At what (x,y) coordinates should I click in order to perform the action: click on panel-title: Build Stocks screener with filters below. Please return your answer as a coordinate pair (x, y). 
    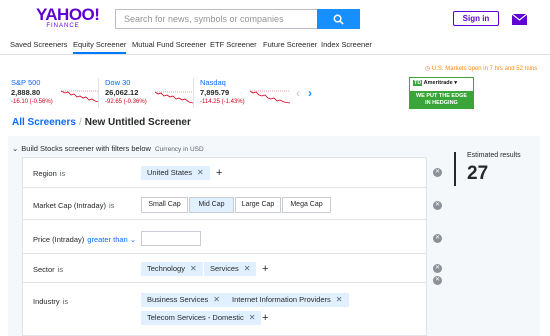
    Looking at the image, I should click on (86, 148).